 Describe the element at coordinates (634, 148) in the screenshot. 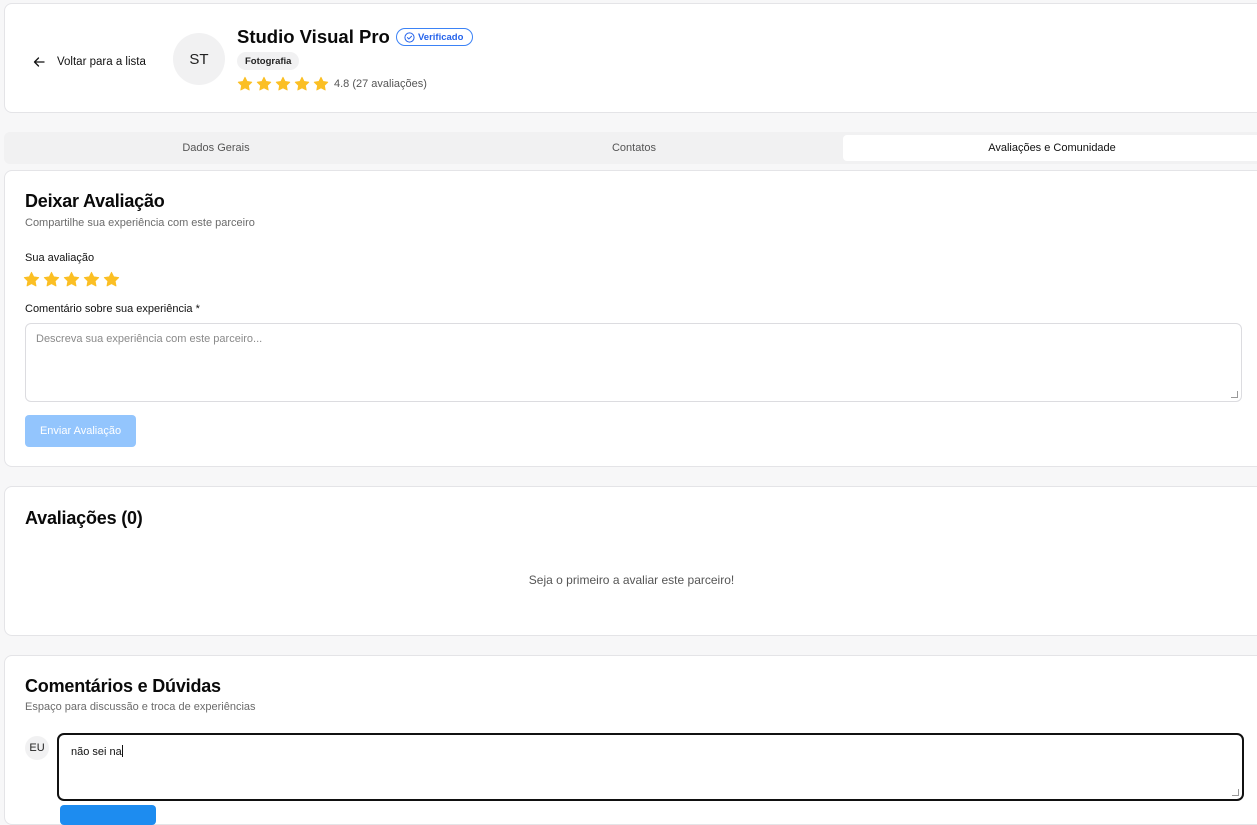

I see `tab-contatos: Contatos` at that location.